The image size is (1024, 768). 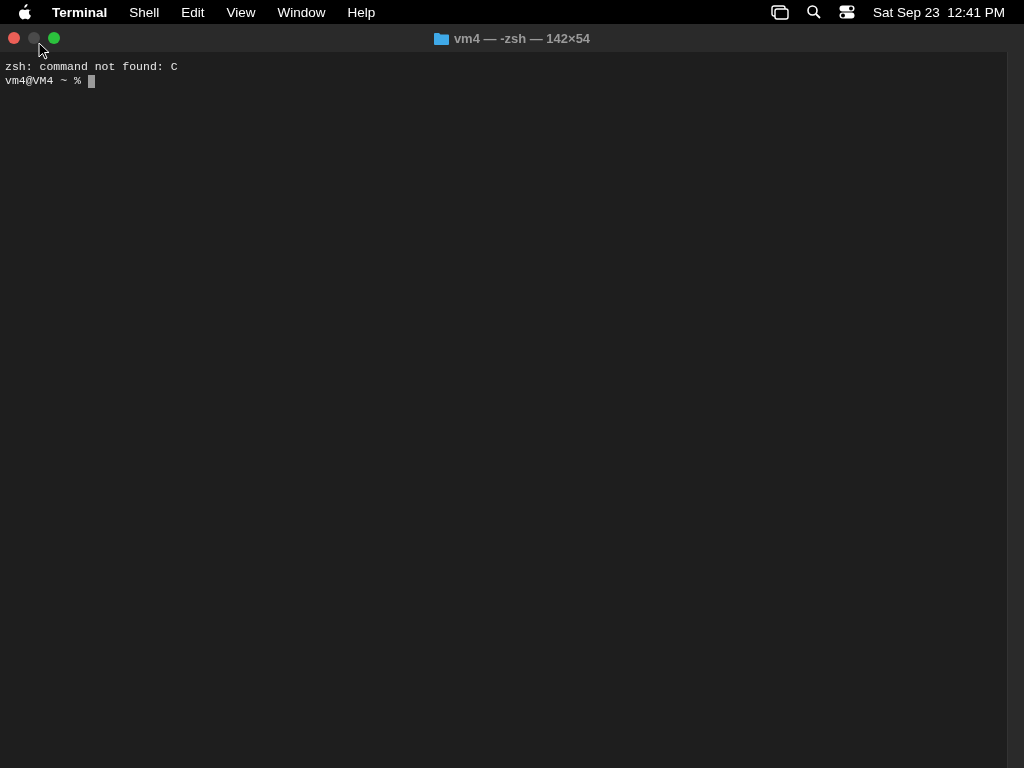 I want to click on clock: Sat Sep 23 12:41 PM, so click(x=938, y=12).